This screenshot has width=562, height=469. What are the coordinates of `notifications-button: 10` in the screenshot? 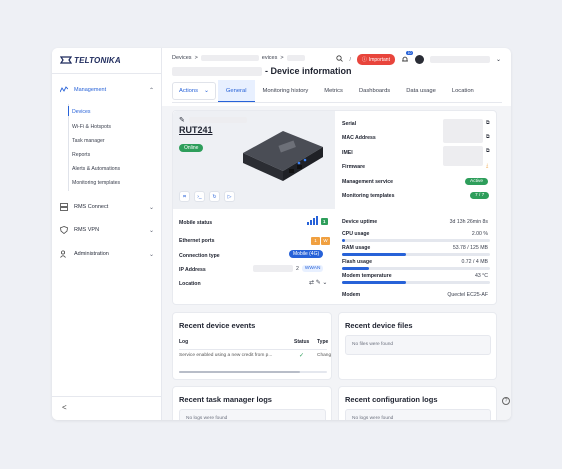 It's located at (407, 57).